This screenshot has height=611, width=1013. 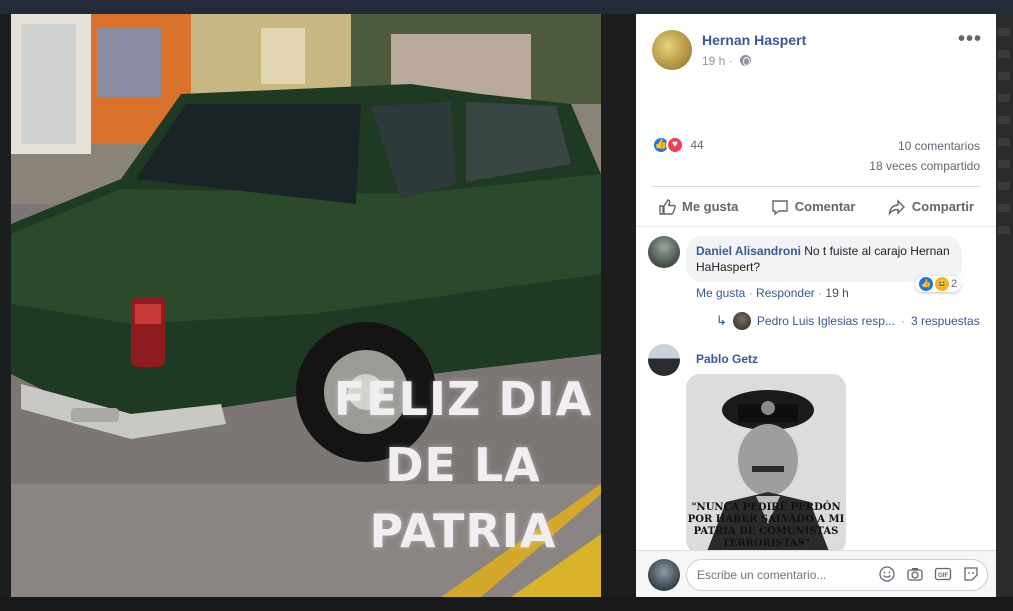 I want to click on author-avatar, so click(x=672, y=50).